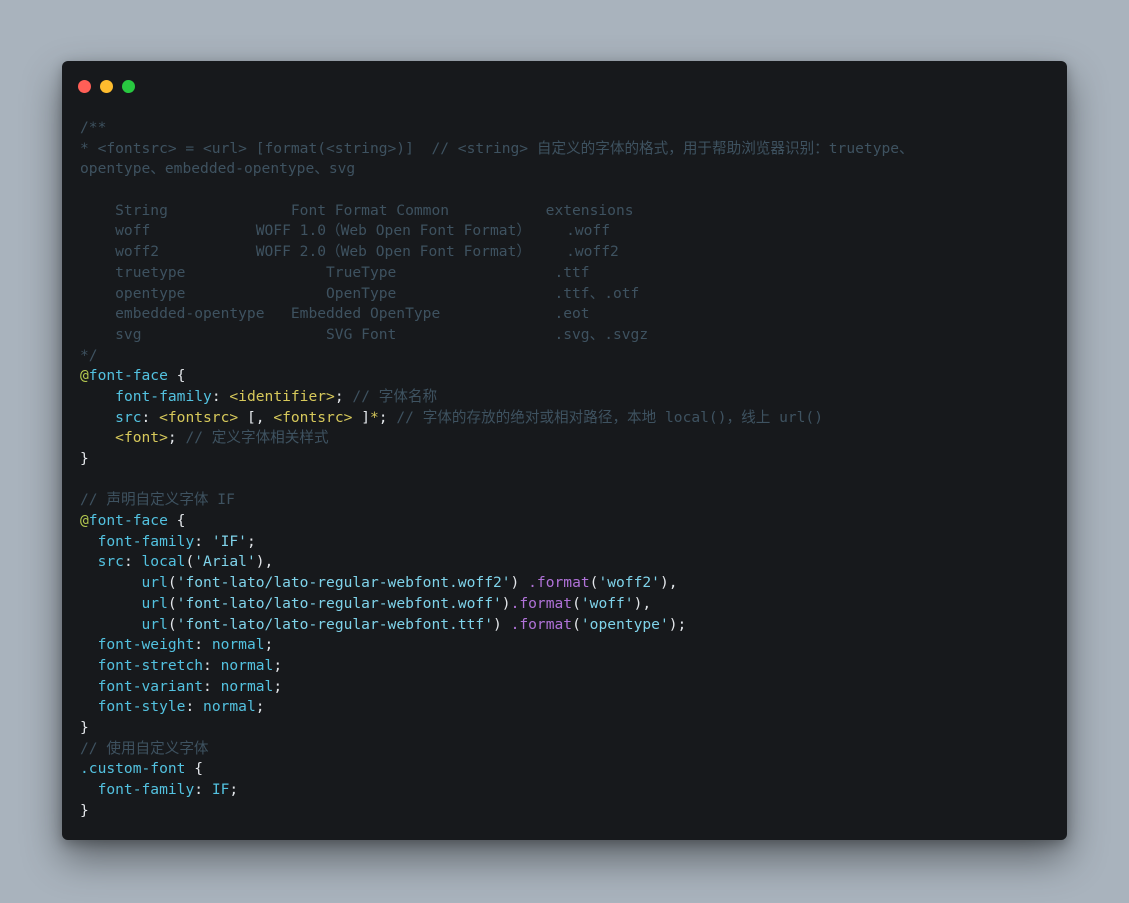  Describe the element at coordinates (141, 707) in the screenshot. I see `token: font-style` at that location.